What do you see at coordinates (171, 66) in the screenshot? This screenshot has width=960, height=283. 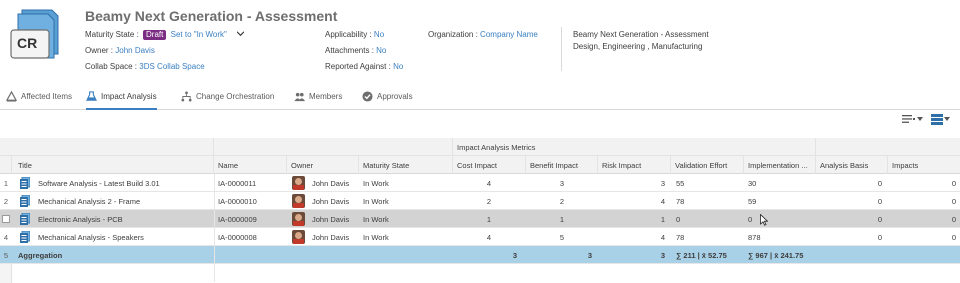 I see `collab-link: 3DS Collab Space` at bounding box center [171, 66].